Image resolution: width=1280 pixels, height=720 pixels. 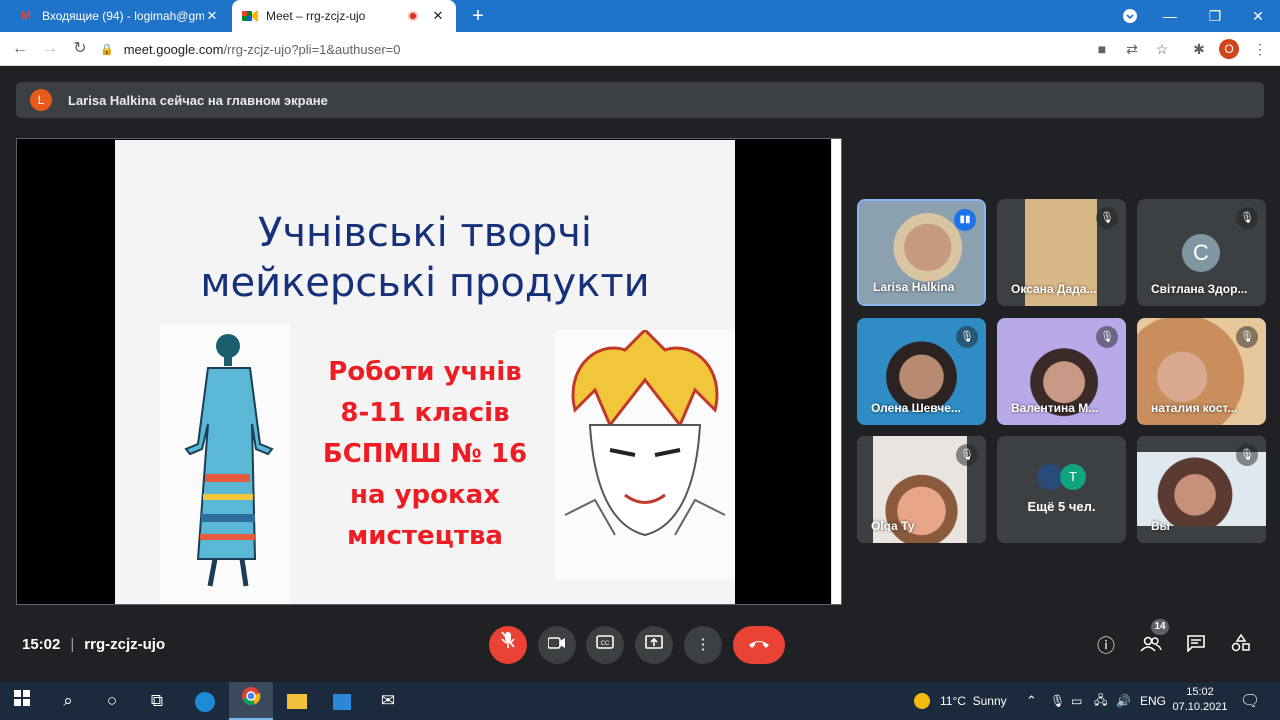 I want to click on sun-icon, so click(x=922, y=701).